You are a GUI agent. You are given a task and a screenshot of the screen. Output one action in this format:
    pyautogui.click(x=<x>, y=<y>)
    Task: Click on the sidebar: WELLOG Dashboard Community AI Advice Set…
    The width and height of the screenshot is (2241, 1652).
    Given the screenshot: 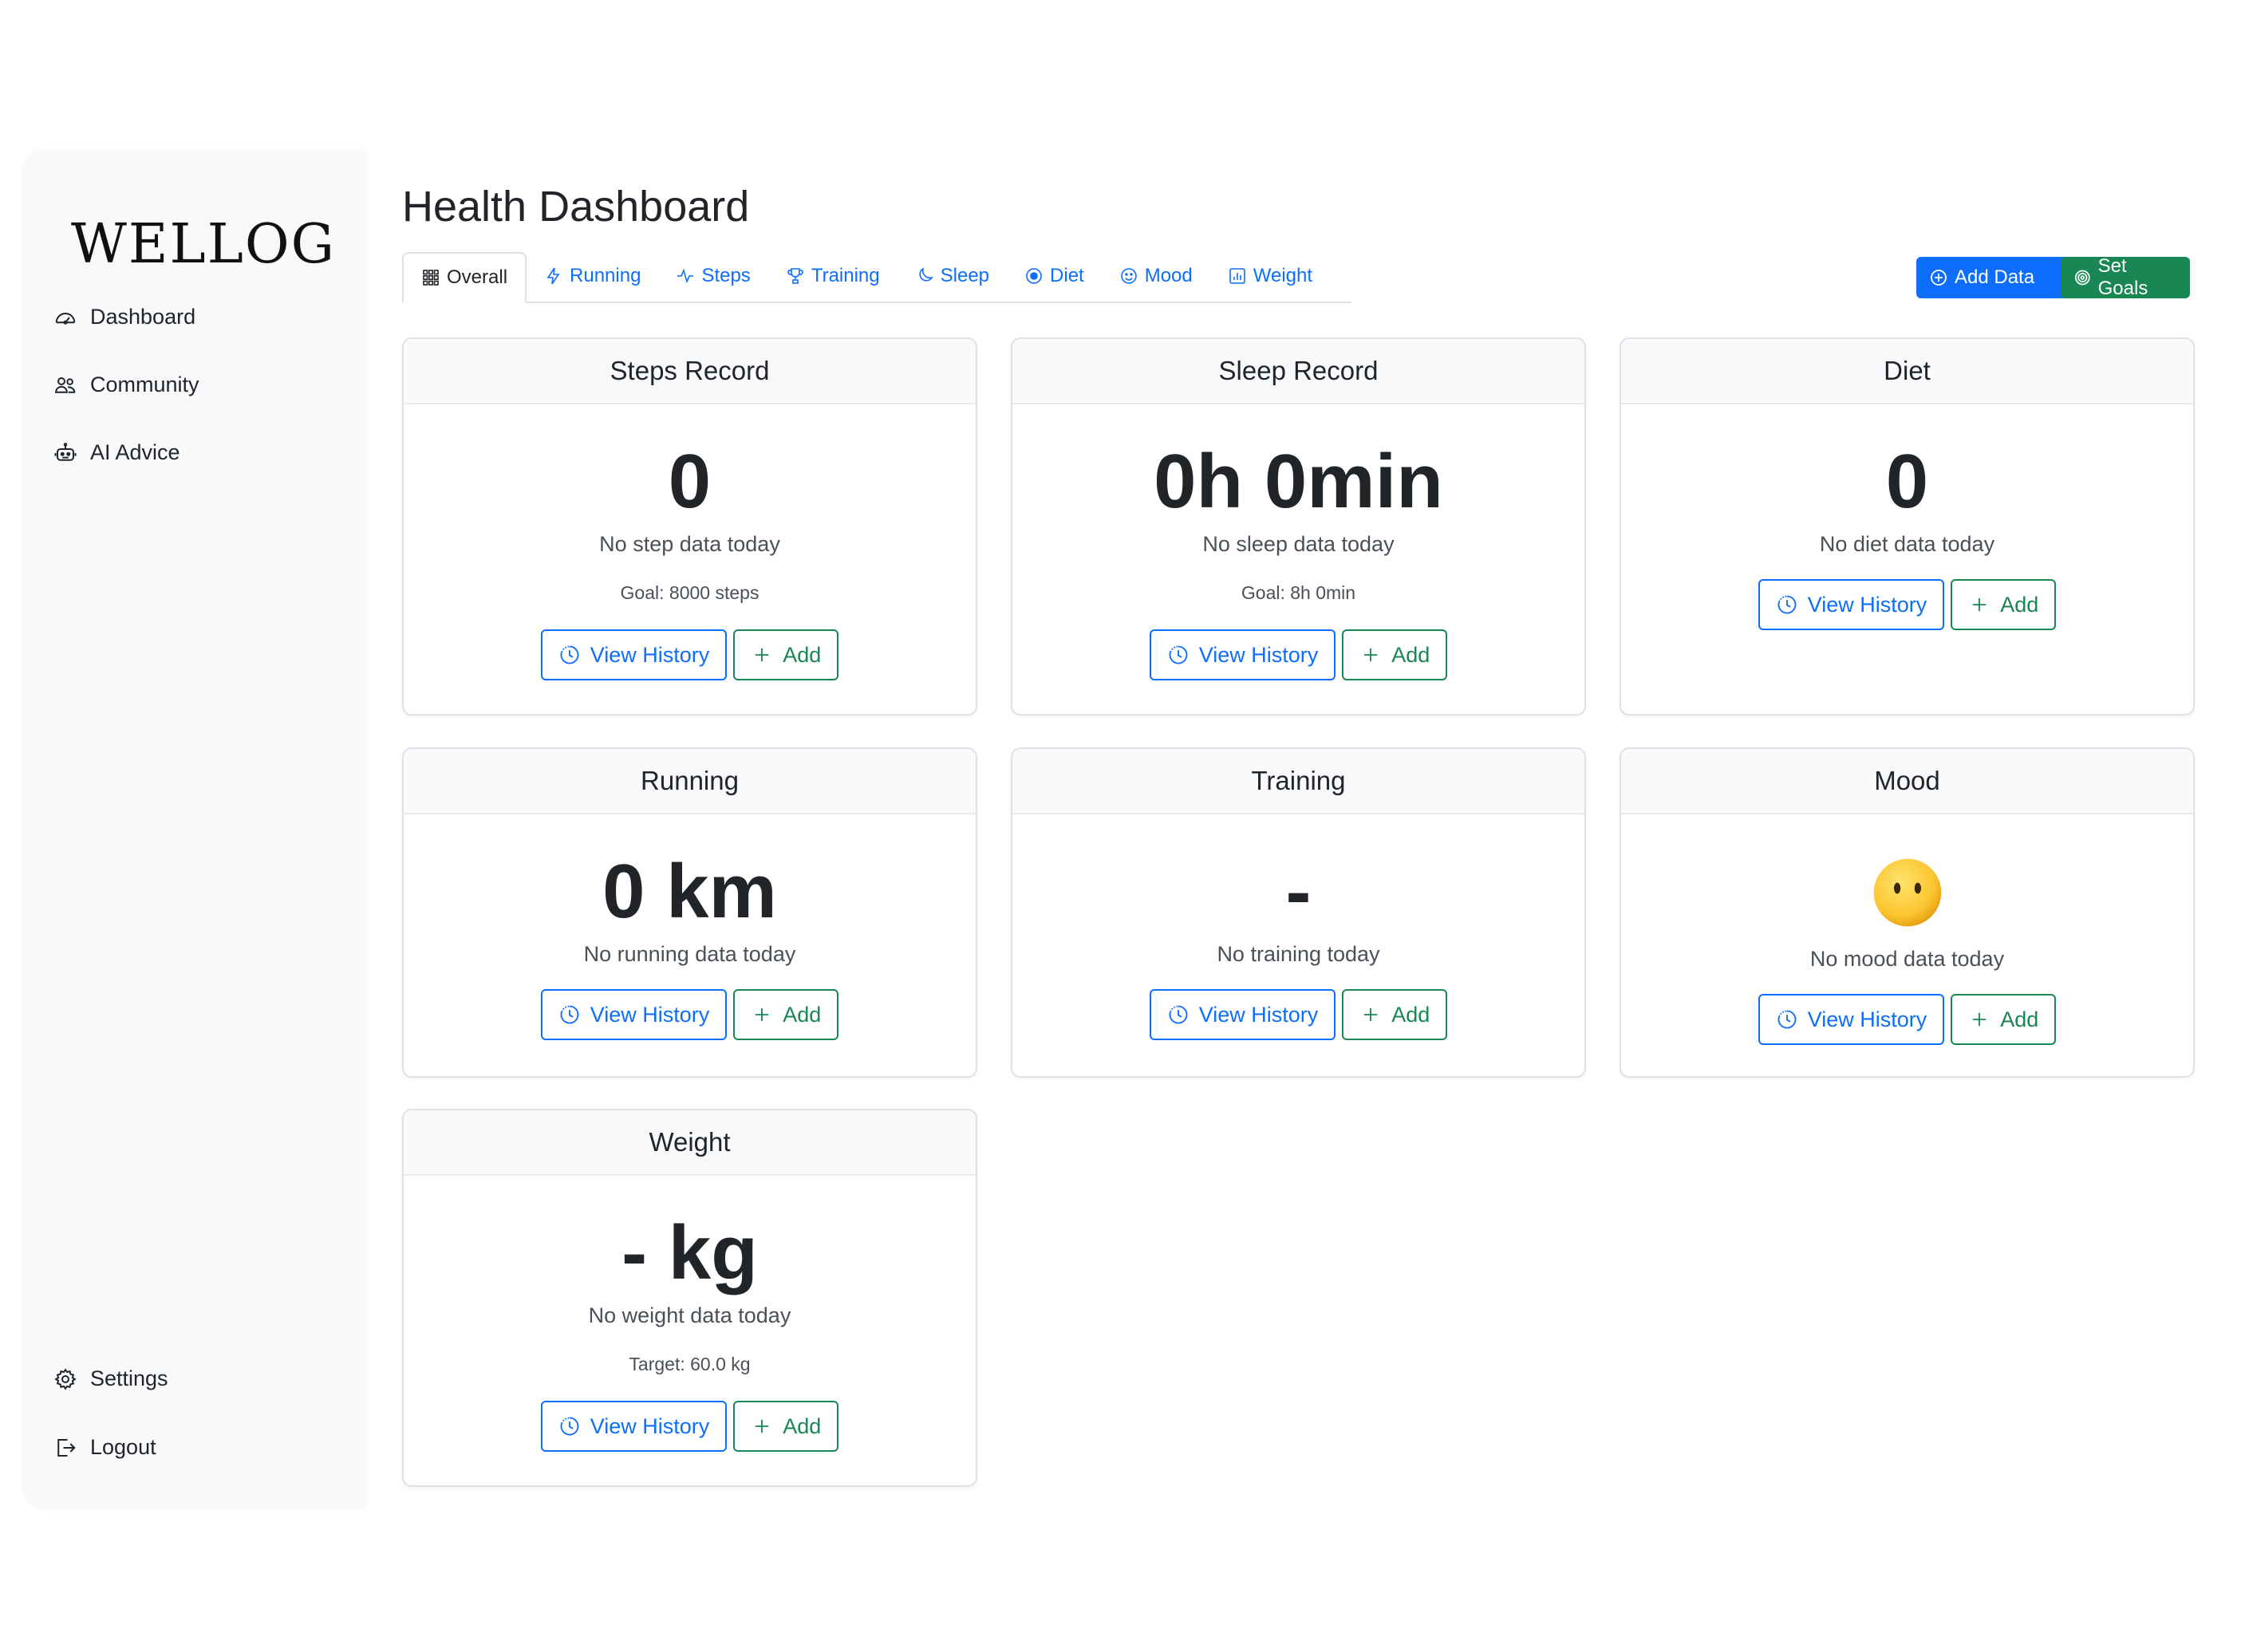 What is the action you would take?
    pyautogui.click(x=192, y=829)
    